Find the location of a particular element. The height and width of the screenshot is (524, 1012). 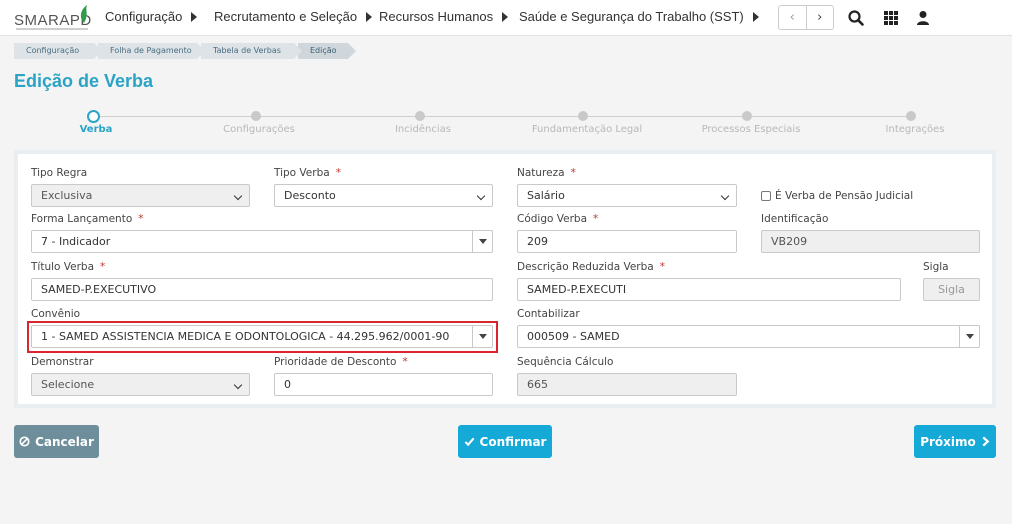

logo-underline is located at coordinates (52, 29).